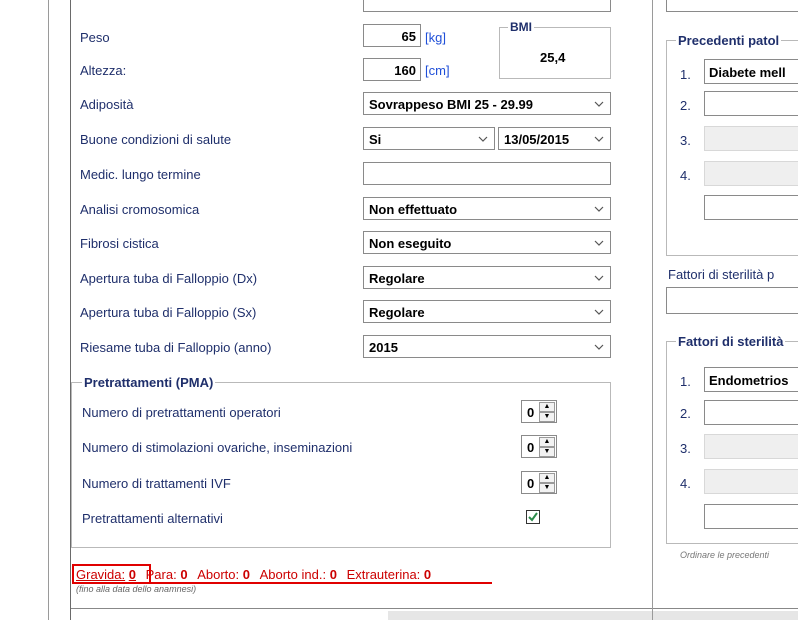 Image resolution: width=798 pixels, height=620 pixels. What do you see at coordinates (333, 574) in the screenshot?
I see `aborto-ind-value: 0` at bounding box center [333, 574].